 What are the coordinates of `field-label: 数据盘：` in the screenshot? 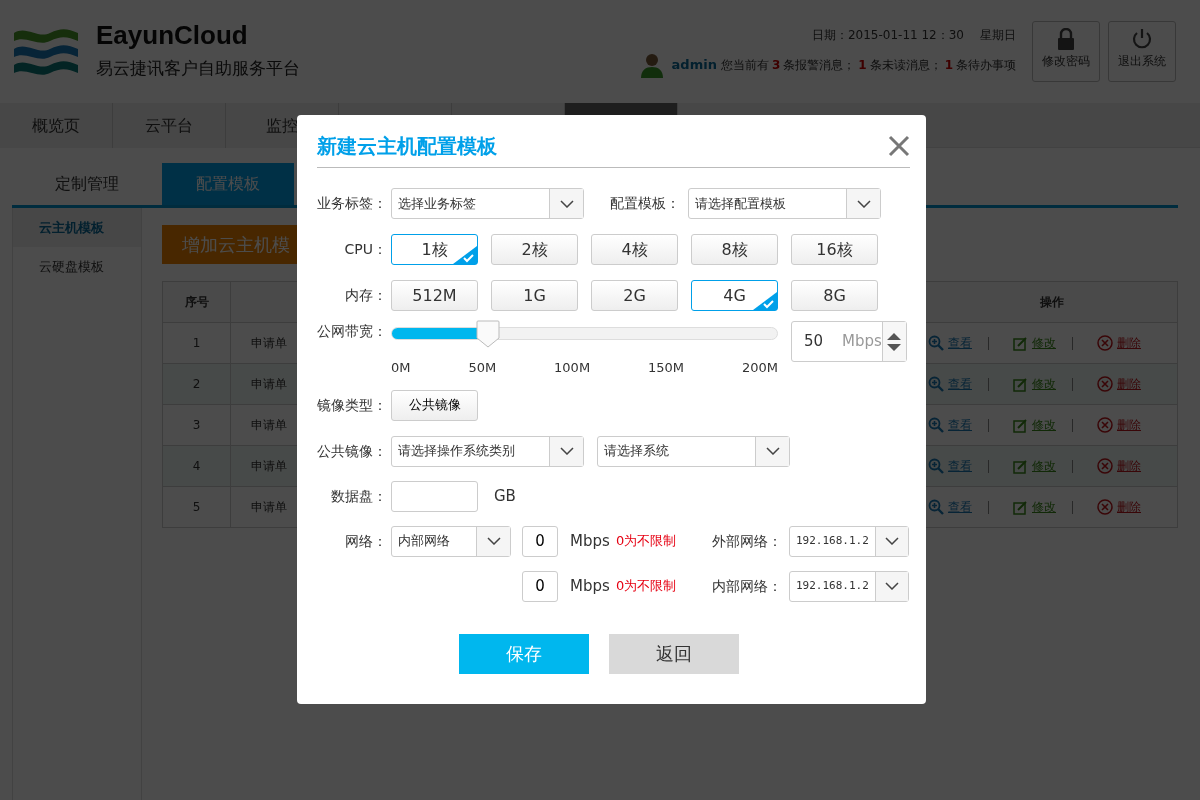 It's located at (358, 496).